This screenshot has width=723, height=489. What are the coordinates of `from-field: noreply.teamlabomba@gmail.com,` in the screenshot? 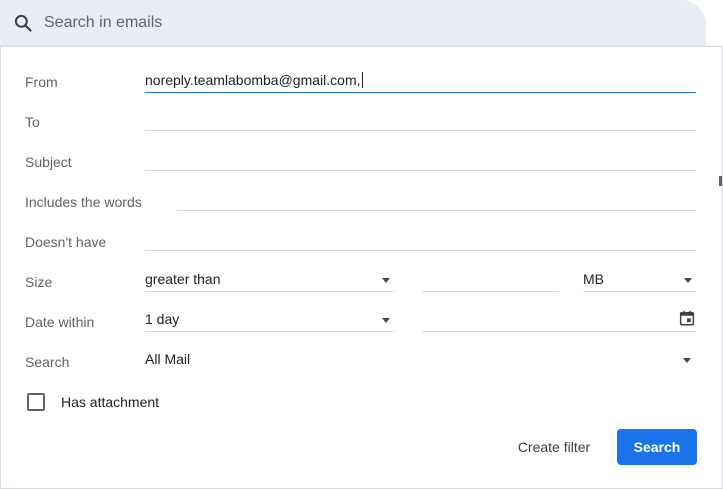 It's located at (420, 82).